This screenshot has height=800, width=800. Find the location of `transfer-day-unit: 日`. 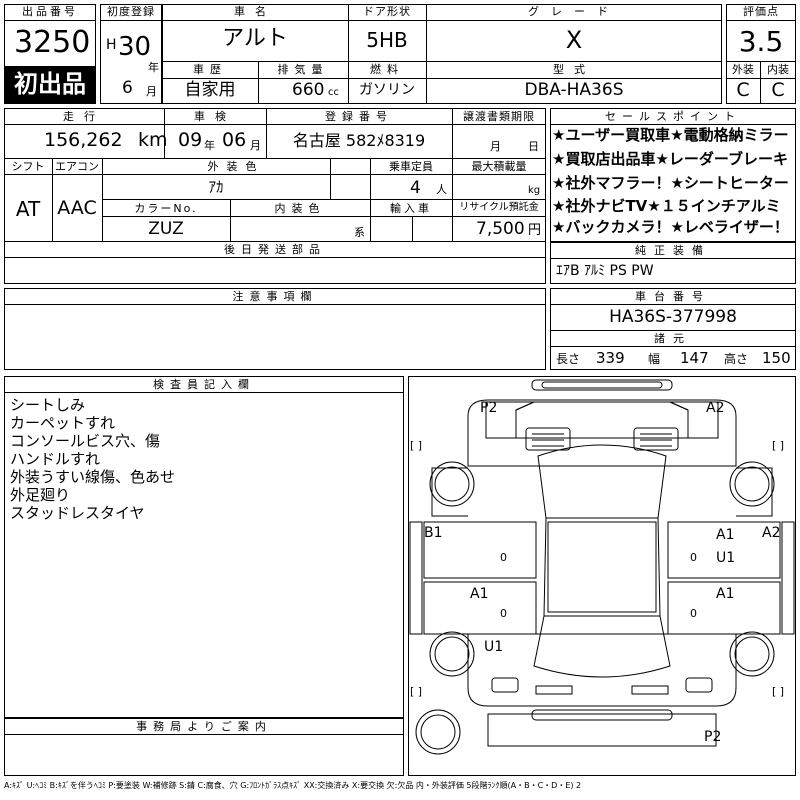

transfer-day-unit: 日 is located at coordinates (533, 146).